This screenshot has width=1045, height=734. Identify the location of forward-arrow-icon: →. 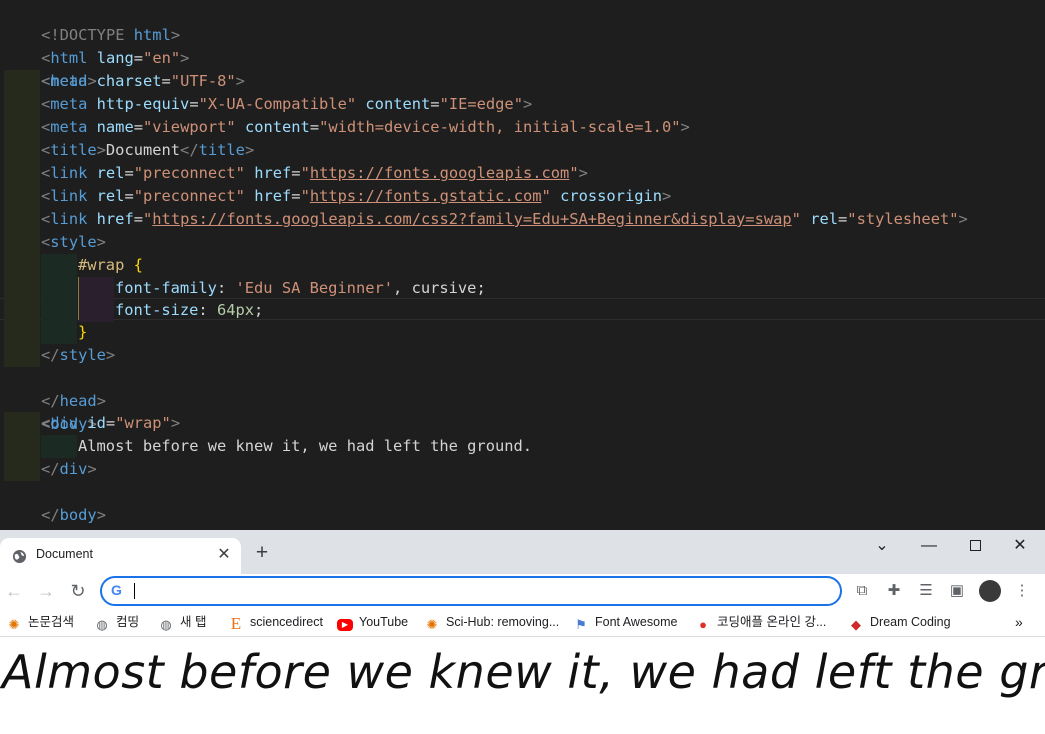
(46, 591).